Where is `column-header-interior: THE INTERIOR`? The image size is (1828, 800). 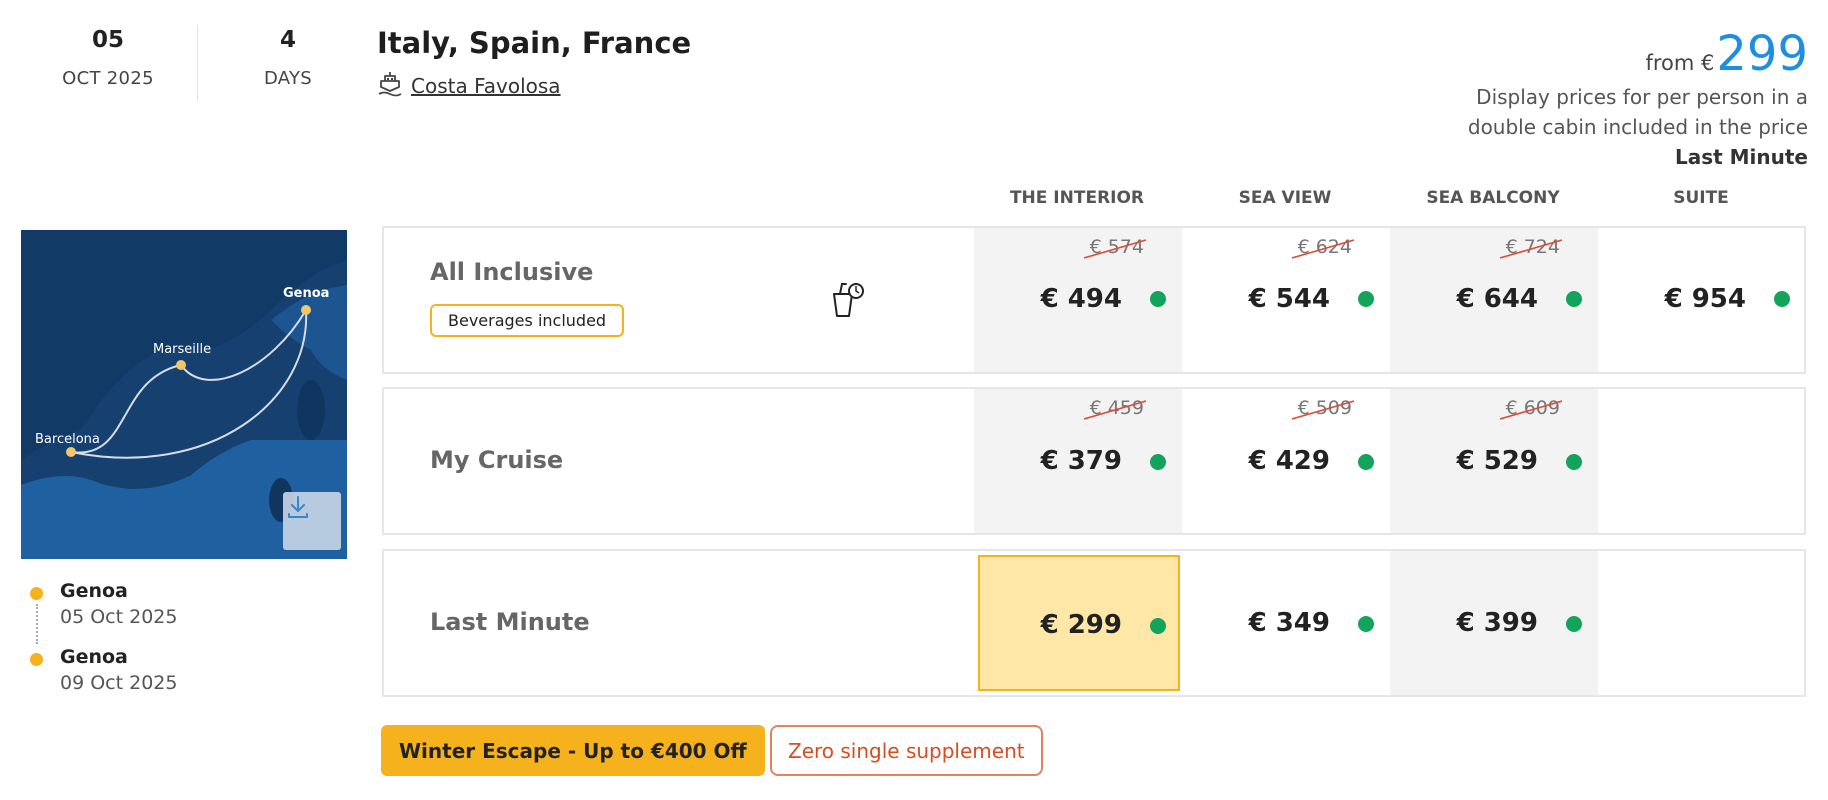 column-header-interior: THE INTERIOR is located at coordinates (1077, 198).